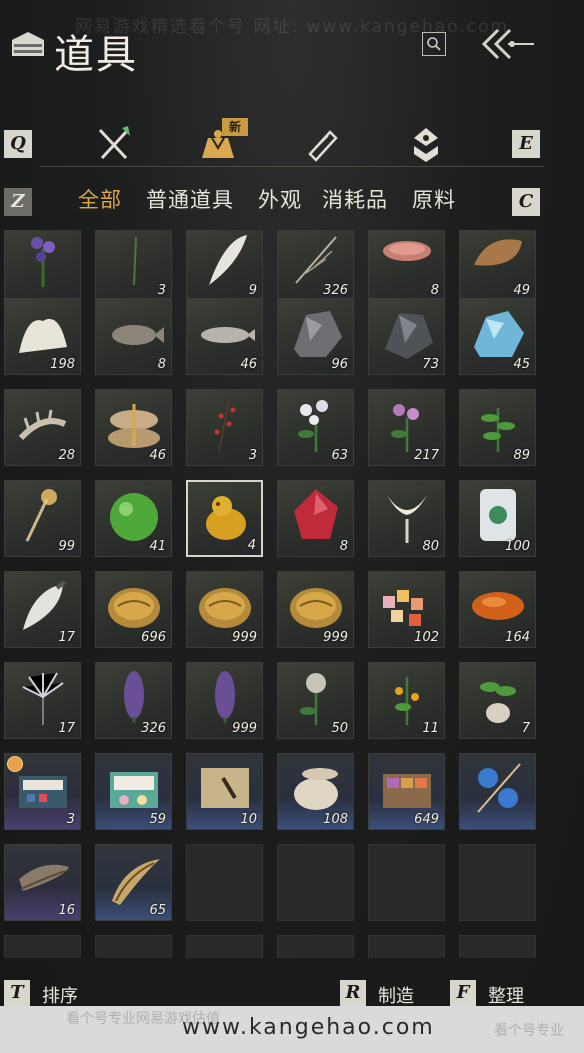 The height and width of the screenshot is (1053, 584). What do you see at coordinates (498, 252) in the screenshot?
I see `fur-pelt-icon` at bounding box center [498, 252].